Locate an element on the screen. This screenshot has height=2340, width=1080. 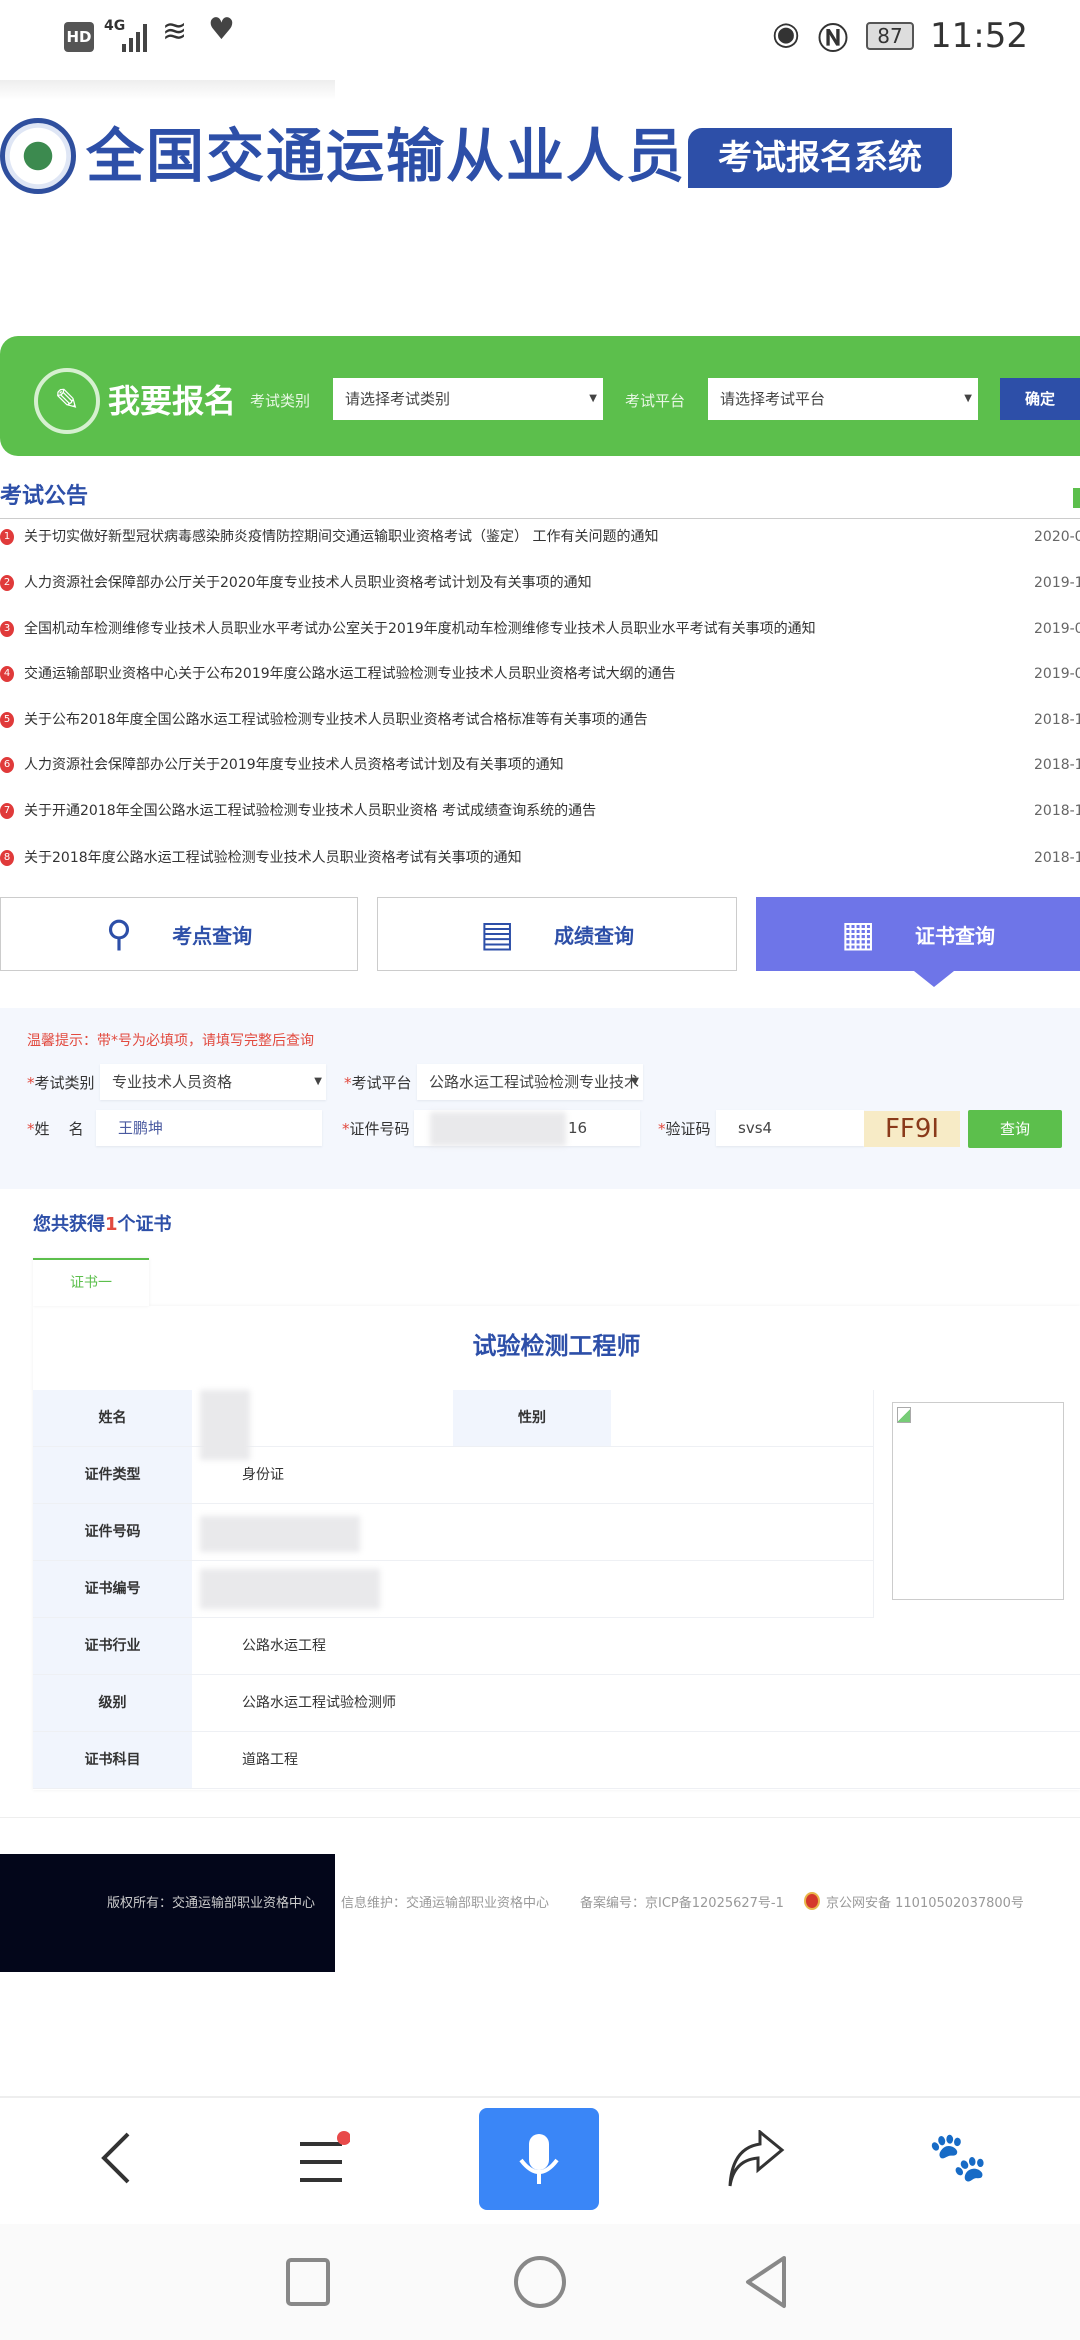
label-id-number: 证件号码 is located at coordinates (112, 1532).